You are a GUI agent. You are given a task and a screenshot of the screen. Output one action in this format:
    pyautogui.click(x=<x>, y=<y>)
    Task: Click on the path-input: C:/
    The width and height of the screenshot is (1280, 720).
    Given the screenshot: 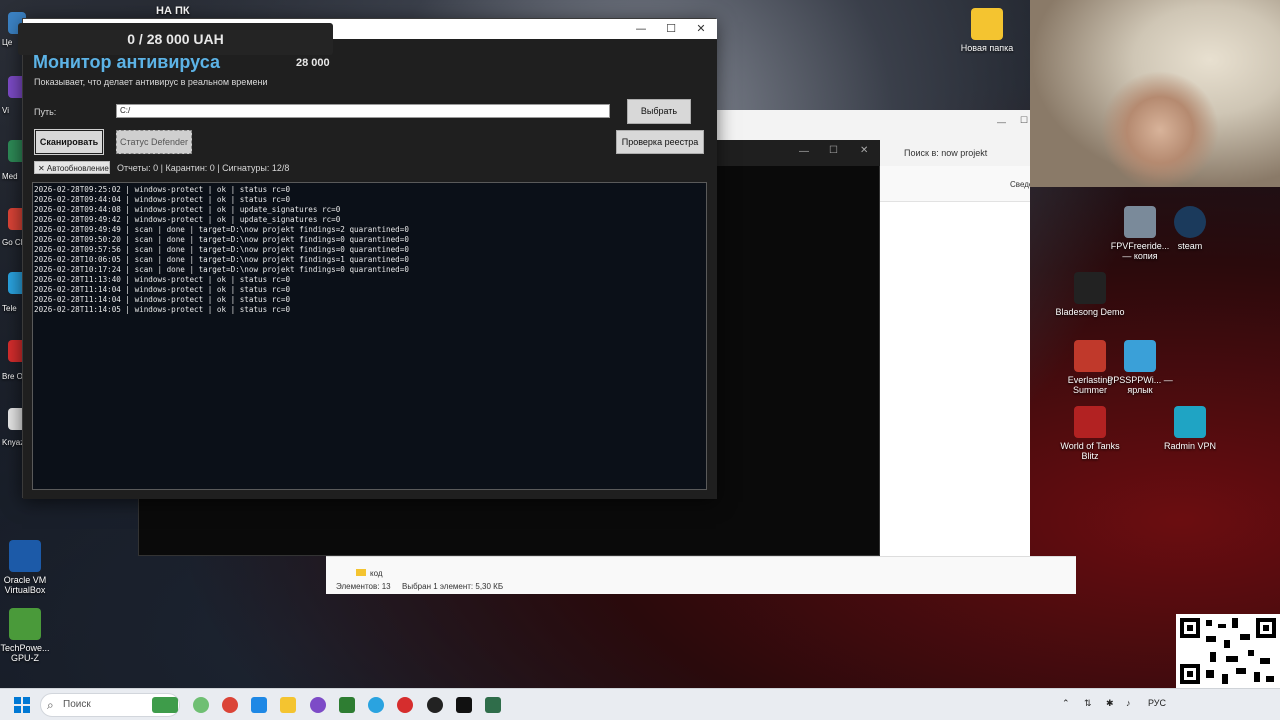 What is the action you would take?
    pyautogui.click(x=363, y=111)
    